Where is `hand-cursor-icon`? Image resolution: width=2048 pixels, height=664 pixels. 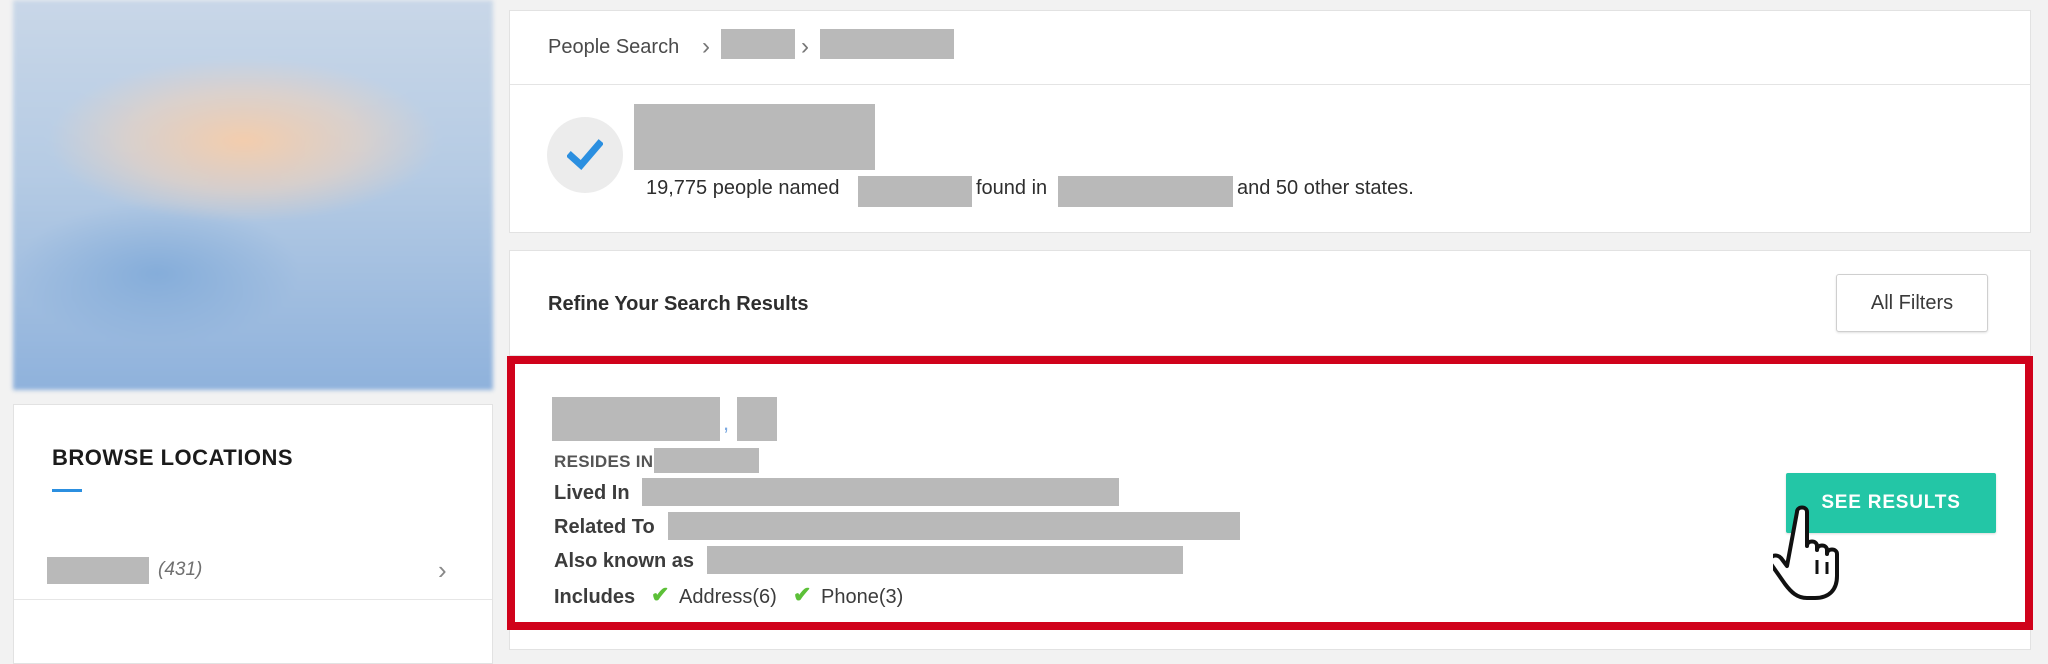 hand-cursor-icon is located at coordinates (1806, 552).